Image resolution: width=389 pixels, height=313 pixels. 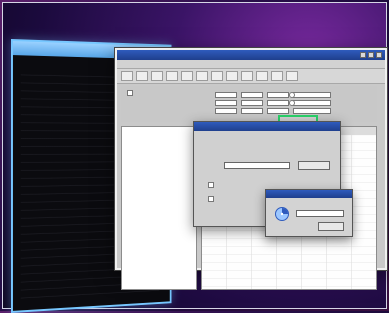 I want to click on top-panel-fields, so click(x=255, y=103).